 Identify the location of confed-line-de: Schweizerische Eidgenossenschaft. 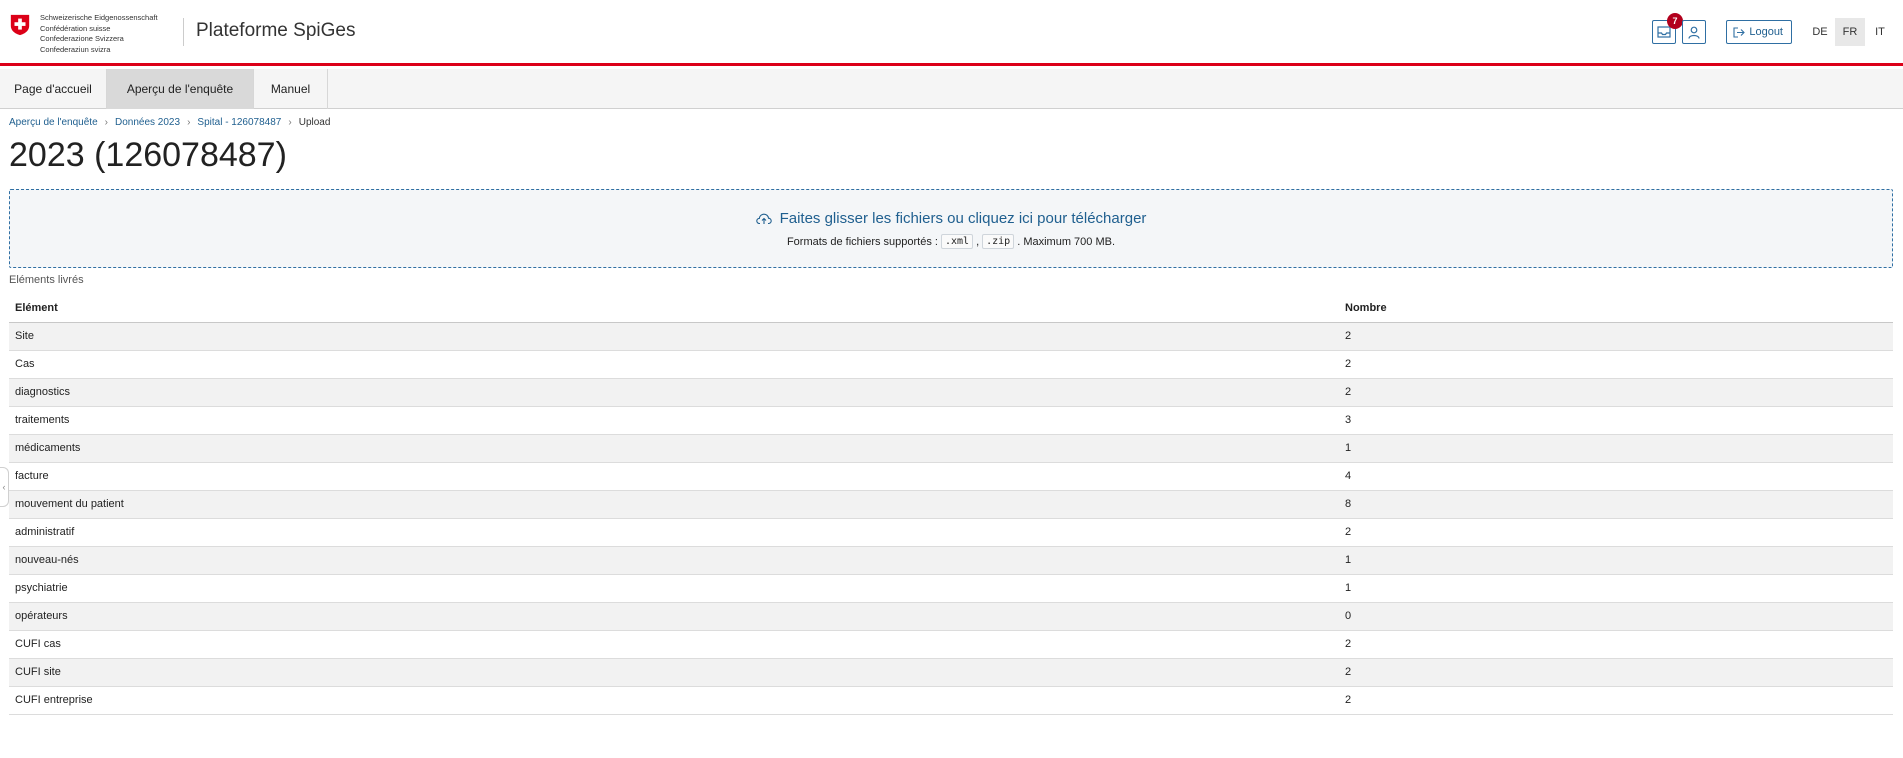
(99, 17).